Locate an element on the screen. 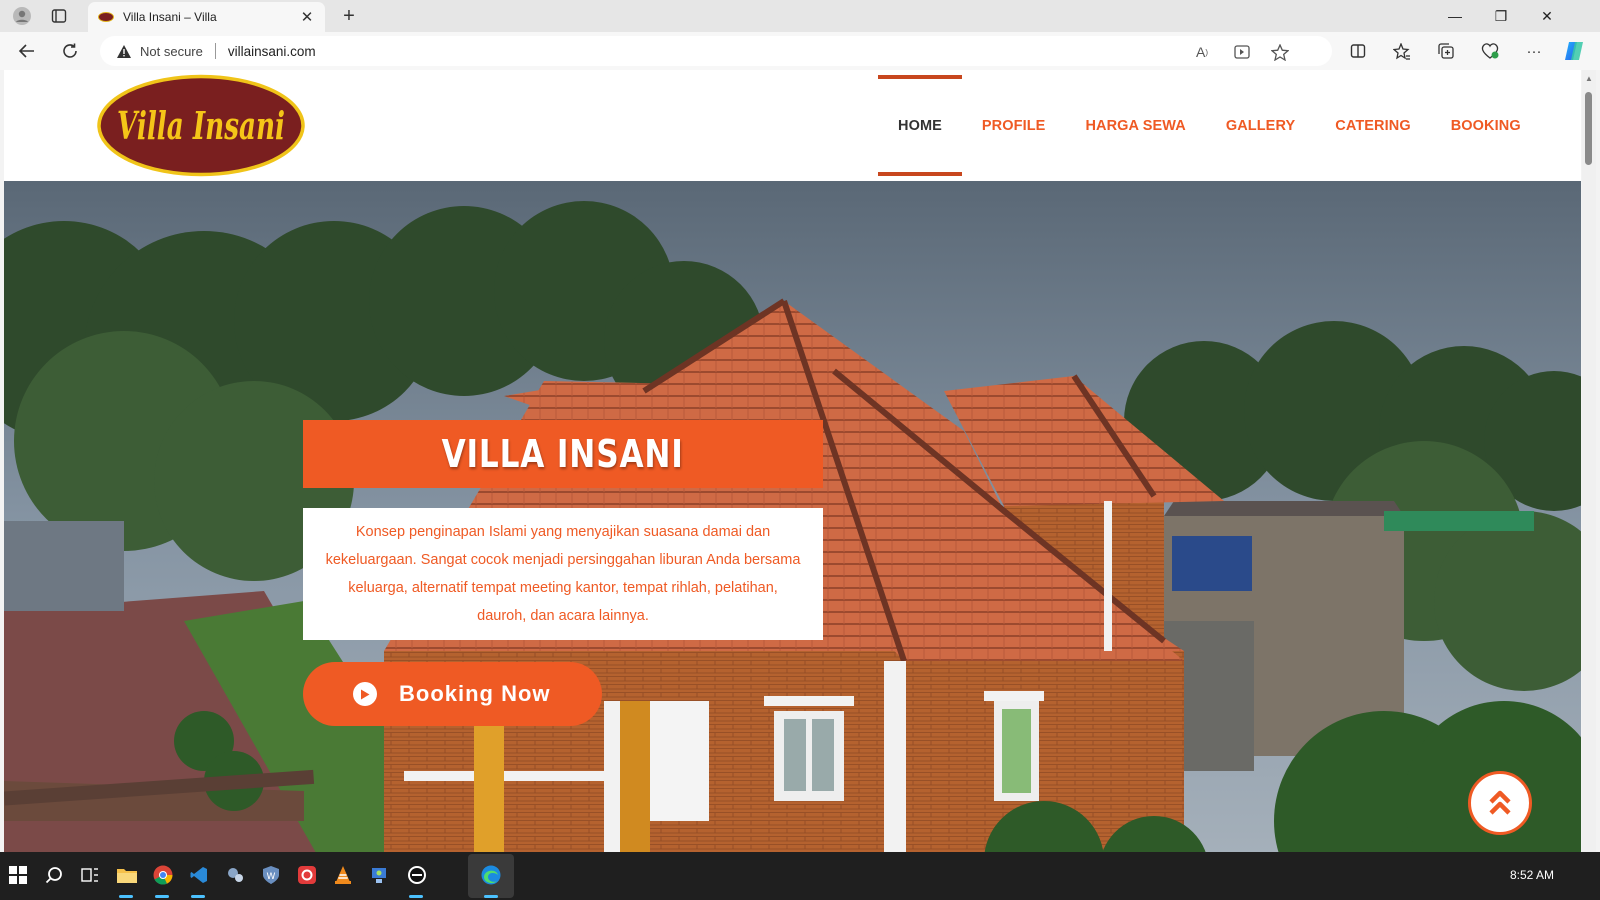 The width and height of the screenshot is (1600, 900). address-bar-row: Not secure villainsani.com A) ··· is located at coordinates (800, 51).